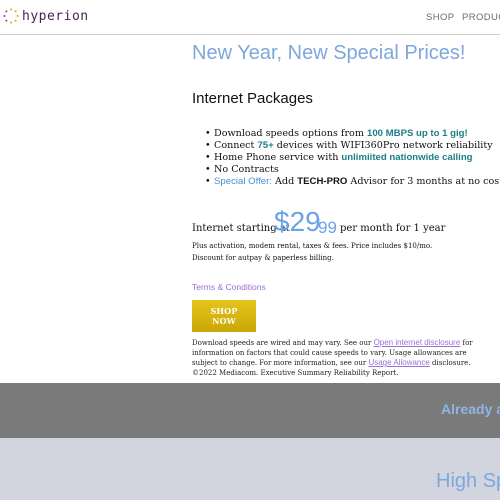 The width and height of the screenshot is (500, 500). I want to click on price-fine-print-2: Discount for autpay & paperless billing., so click(263, 258).